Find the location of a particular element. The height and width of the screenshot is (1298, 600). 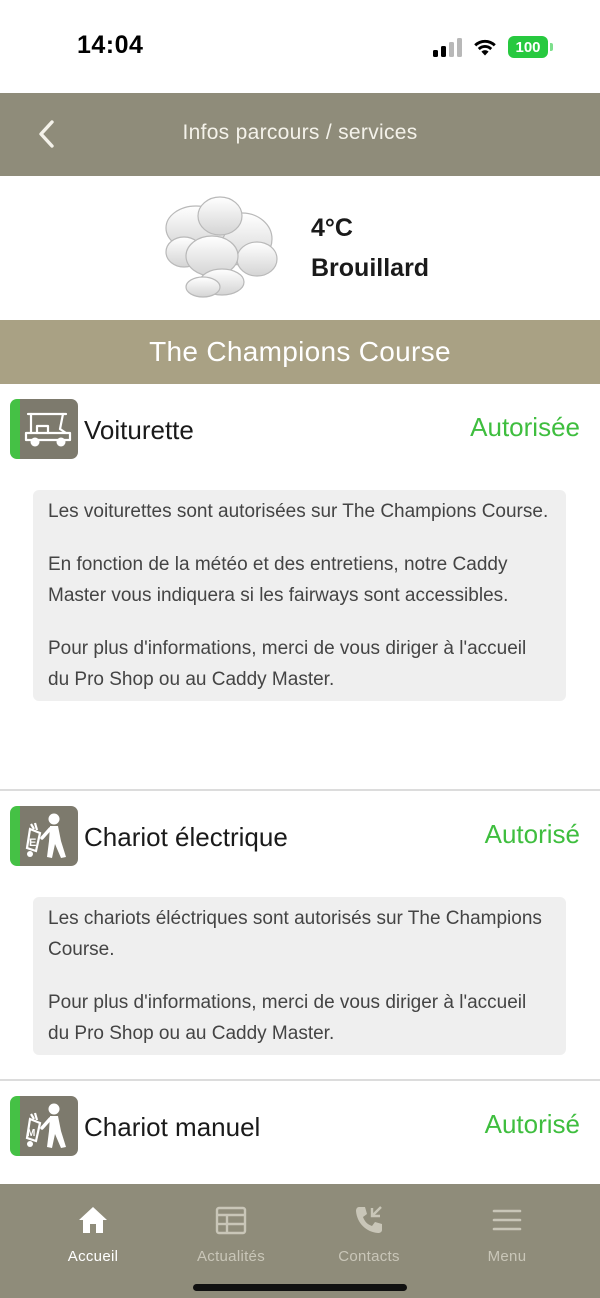

service-name: Voiturette is located at coordinates (139, 430).